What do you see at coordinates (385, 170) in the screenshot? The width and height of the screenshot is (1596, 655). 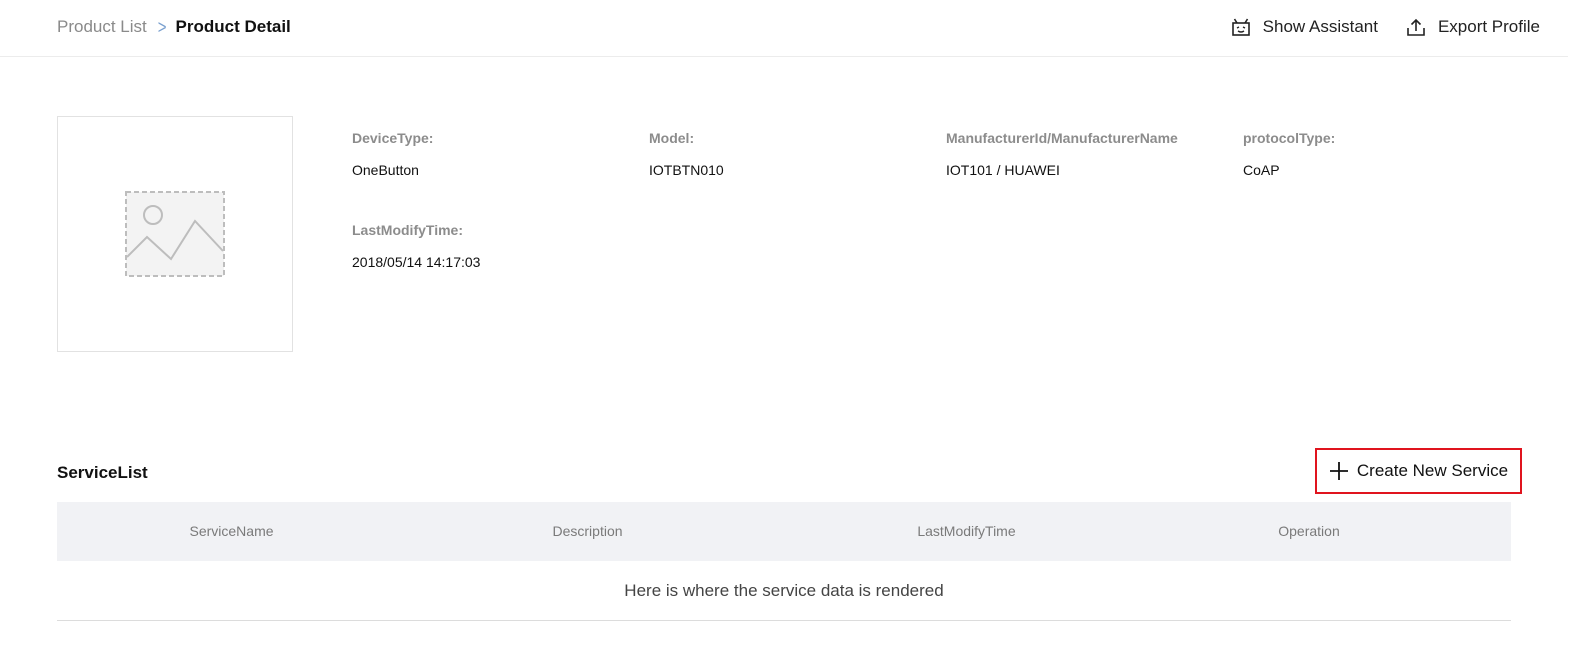 I see `device-type-value: OneButton` at bounding box center [385, 170].